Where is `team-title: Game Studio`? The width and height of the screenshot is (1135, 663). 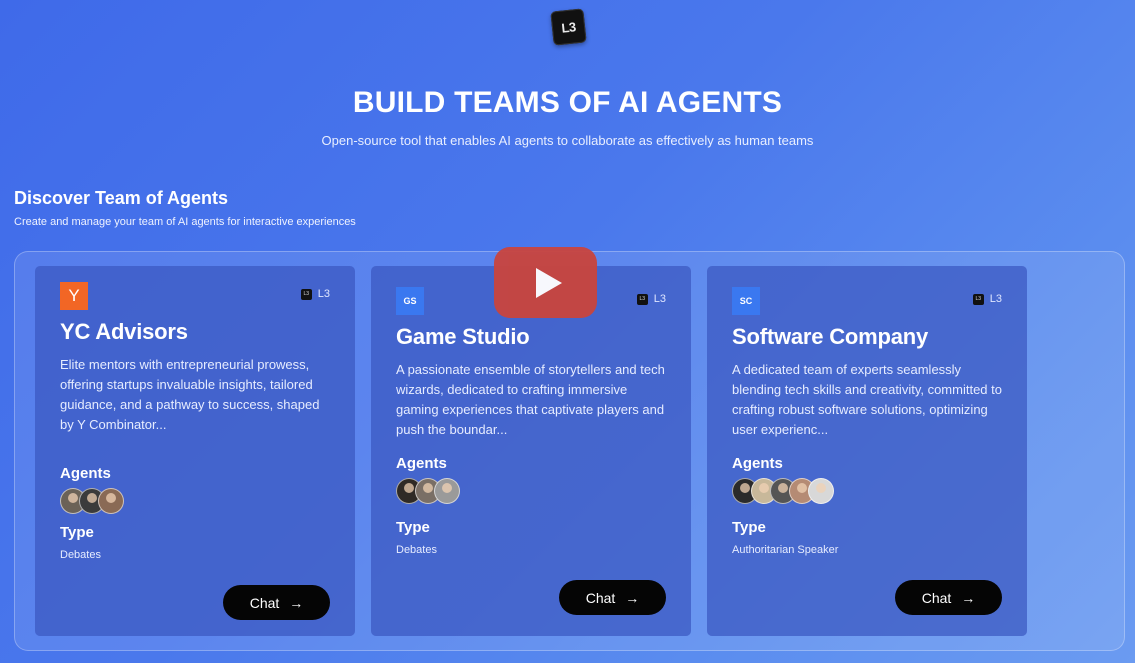
team-title: Game Studio is located at coordinates (463, 336).